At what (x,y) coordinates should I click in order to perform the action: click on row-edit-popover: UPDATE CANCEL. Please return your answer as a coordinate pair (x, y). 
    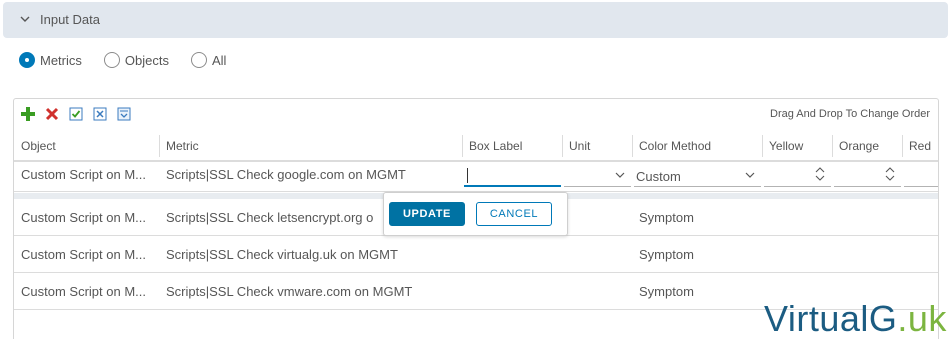
    Looking at the image, I should click on (475, 214).